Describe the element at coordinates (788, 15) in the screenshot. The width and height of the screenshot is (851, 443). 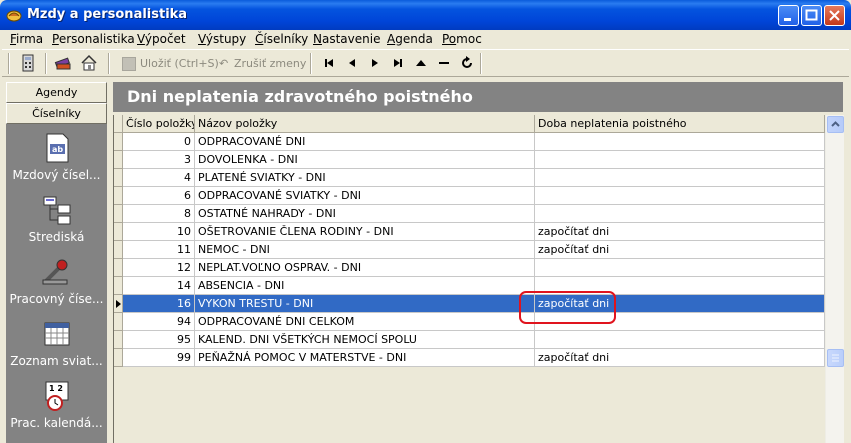
I see `minimize-button` at that location.